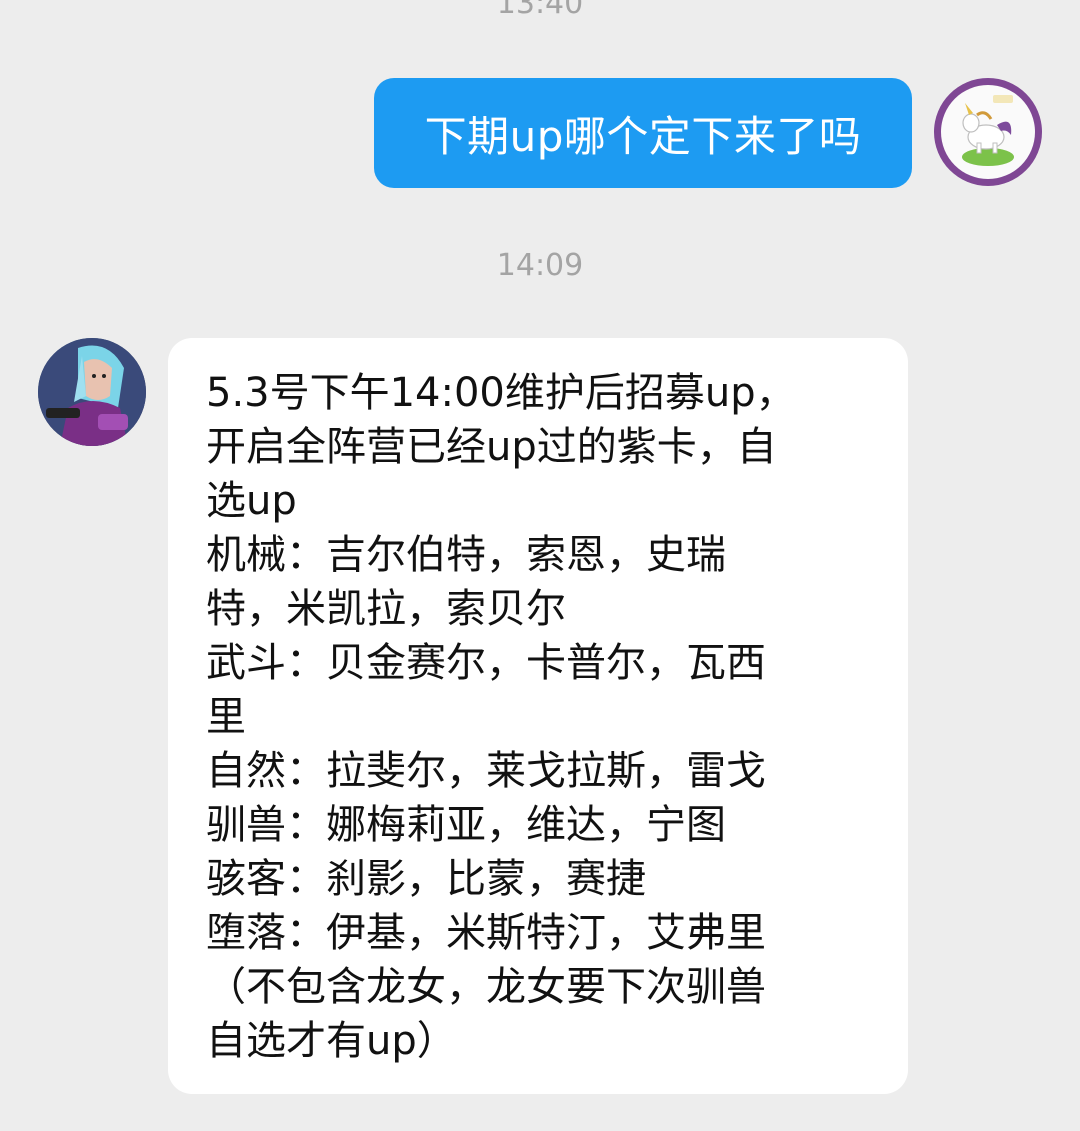 The height and width of the screenshot is (1131, 1080). What do you see at coordinates (643, 136) in the screenshot?
I see `outgoing-message-text: 下期up哪个定下来了吗` at bounding box center [643, 136].